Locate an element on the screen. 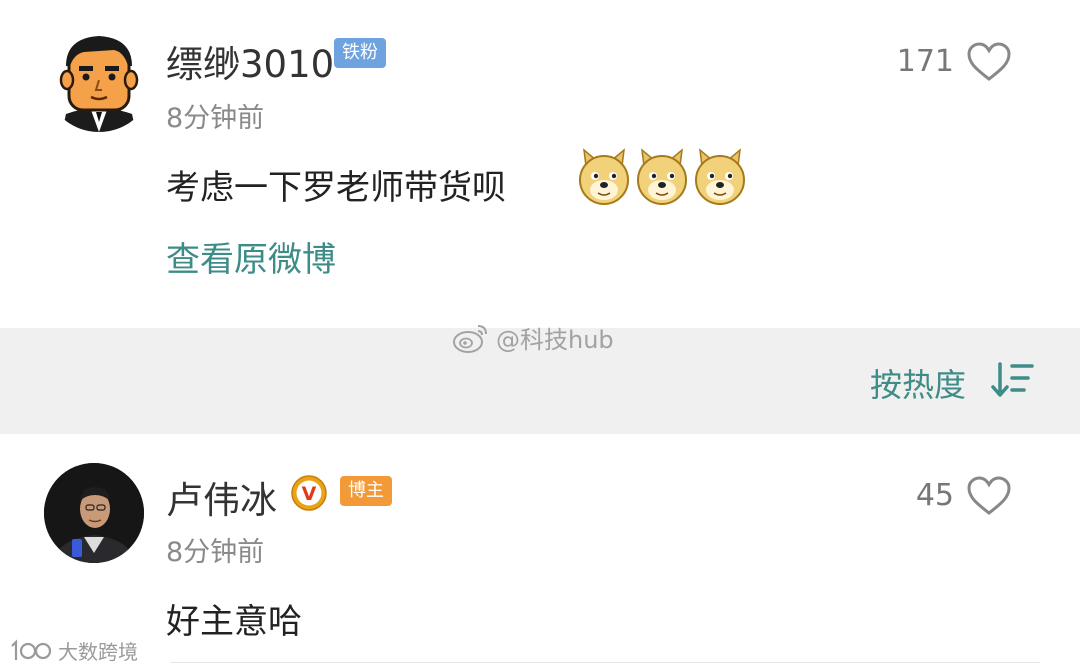  infinity-logo-icon is located at coordinates (31, 649).